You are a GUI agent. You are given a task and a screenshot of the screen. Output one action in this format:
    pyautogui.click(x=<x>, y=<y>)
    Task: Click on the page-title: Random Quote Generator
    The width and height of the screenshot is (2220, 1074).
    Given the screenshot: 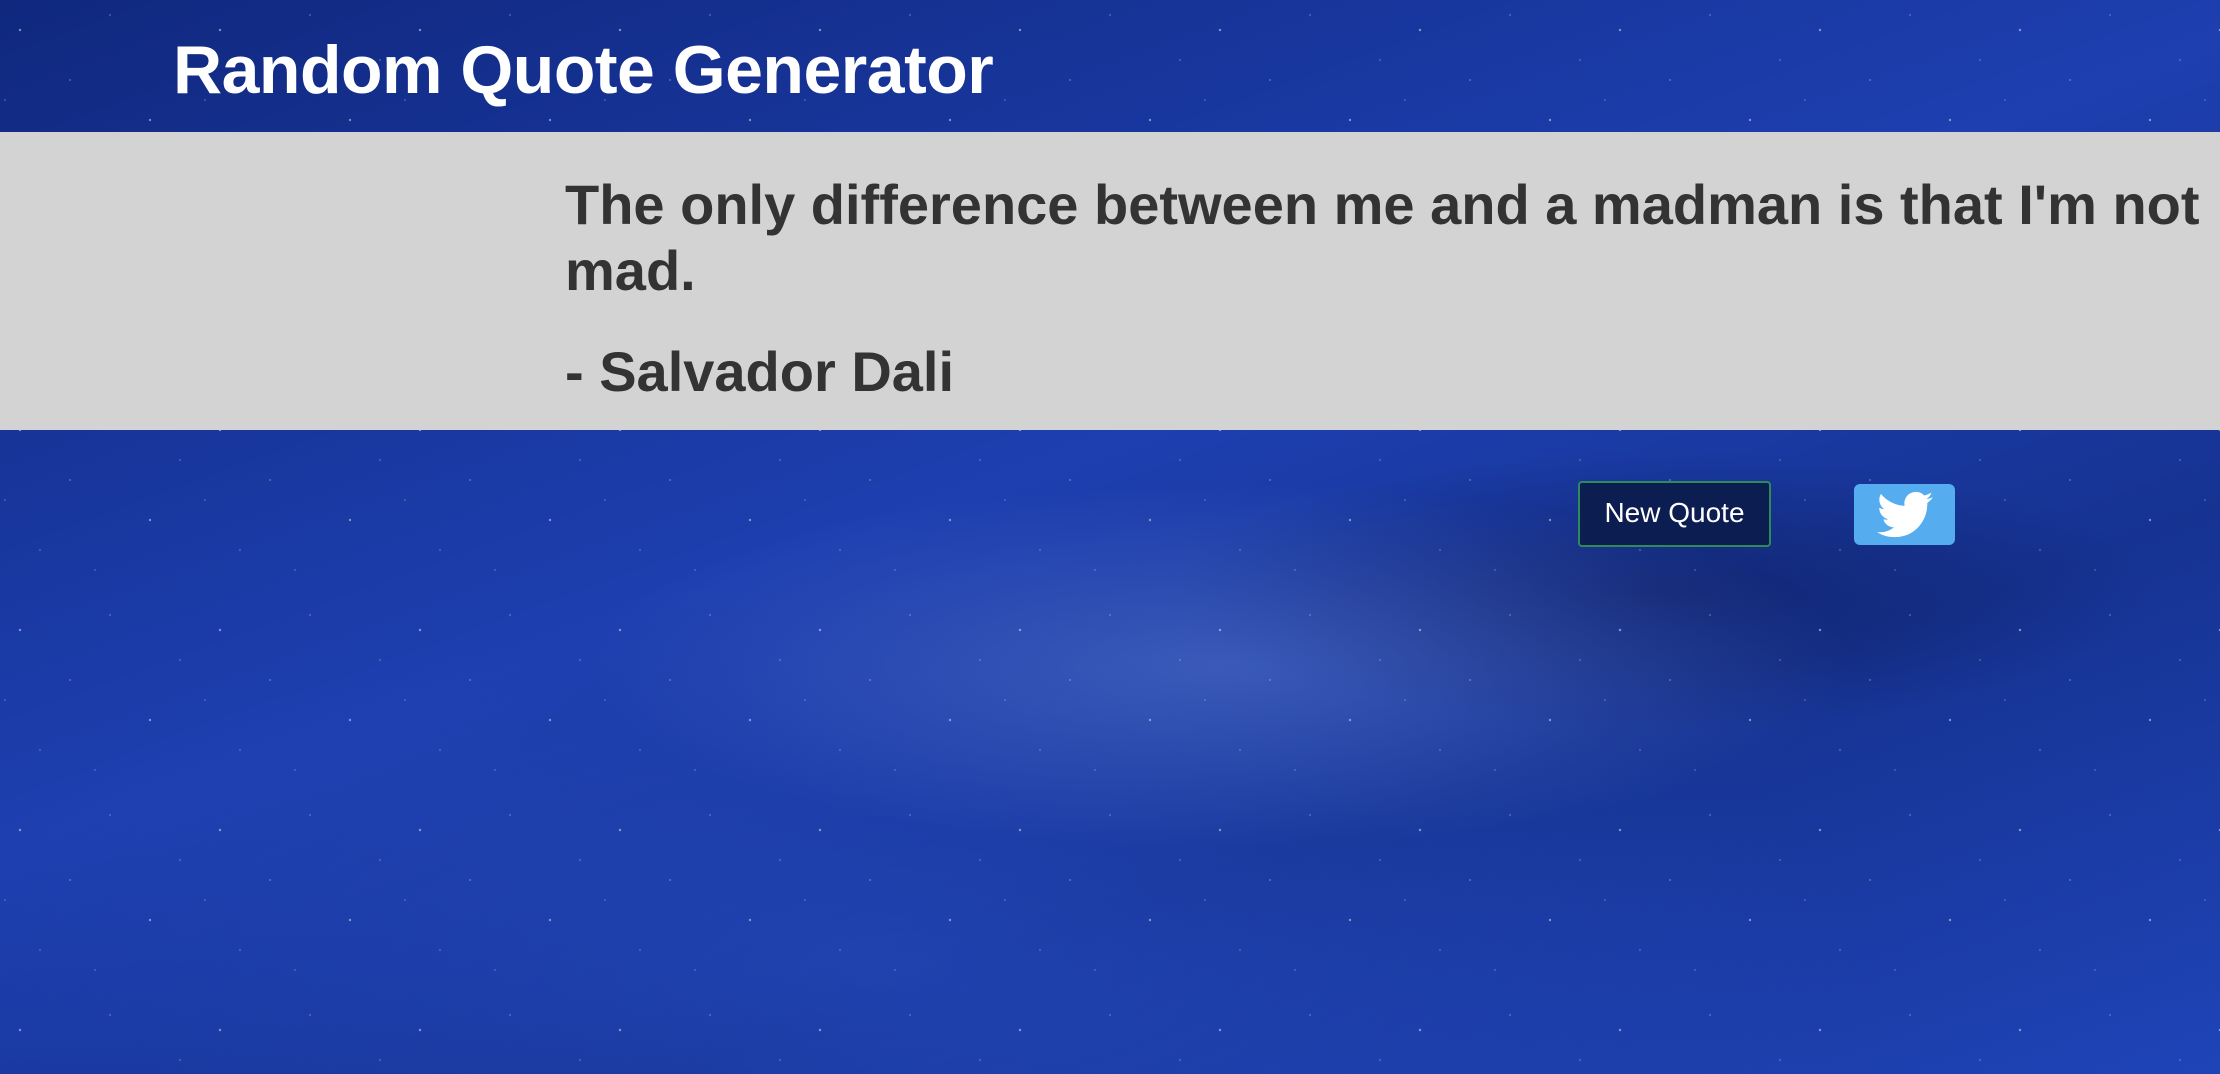 What is the action you would take?
    pyautogui.click(x=583, y=70)
    